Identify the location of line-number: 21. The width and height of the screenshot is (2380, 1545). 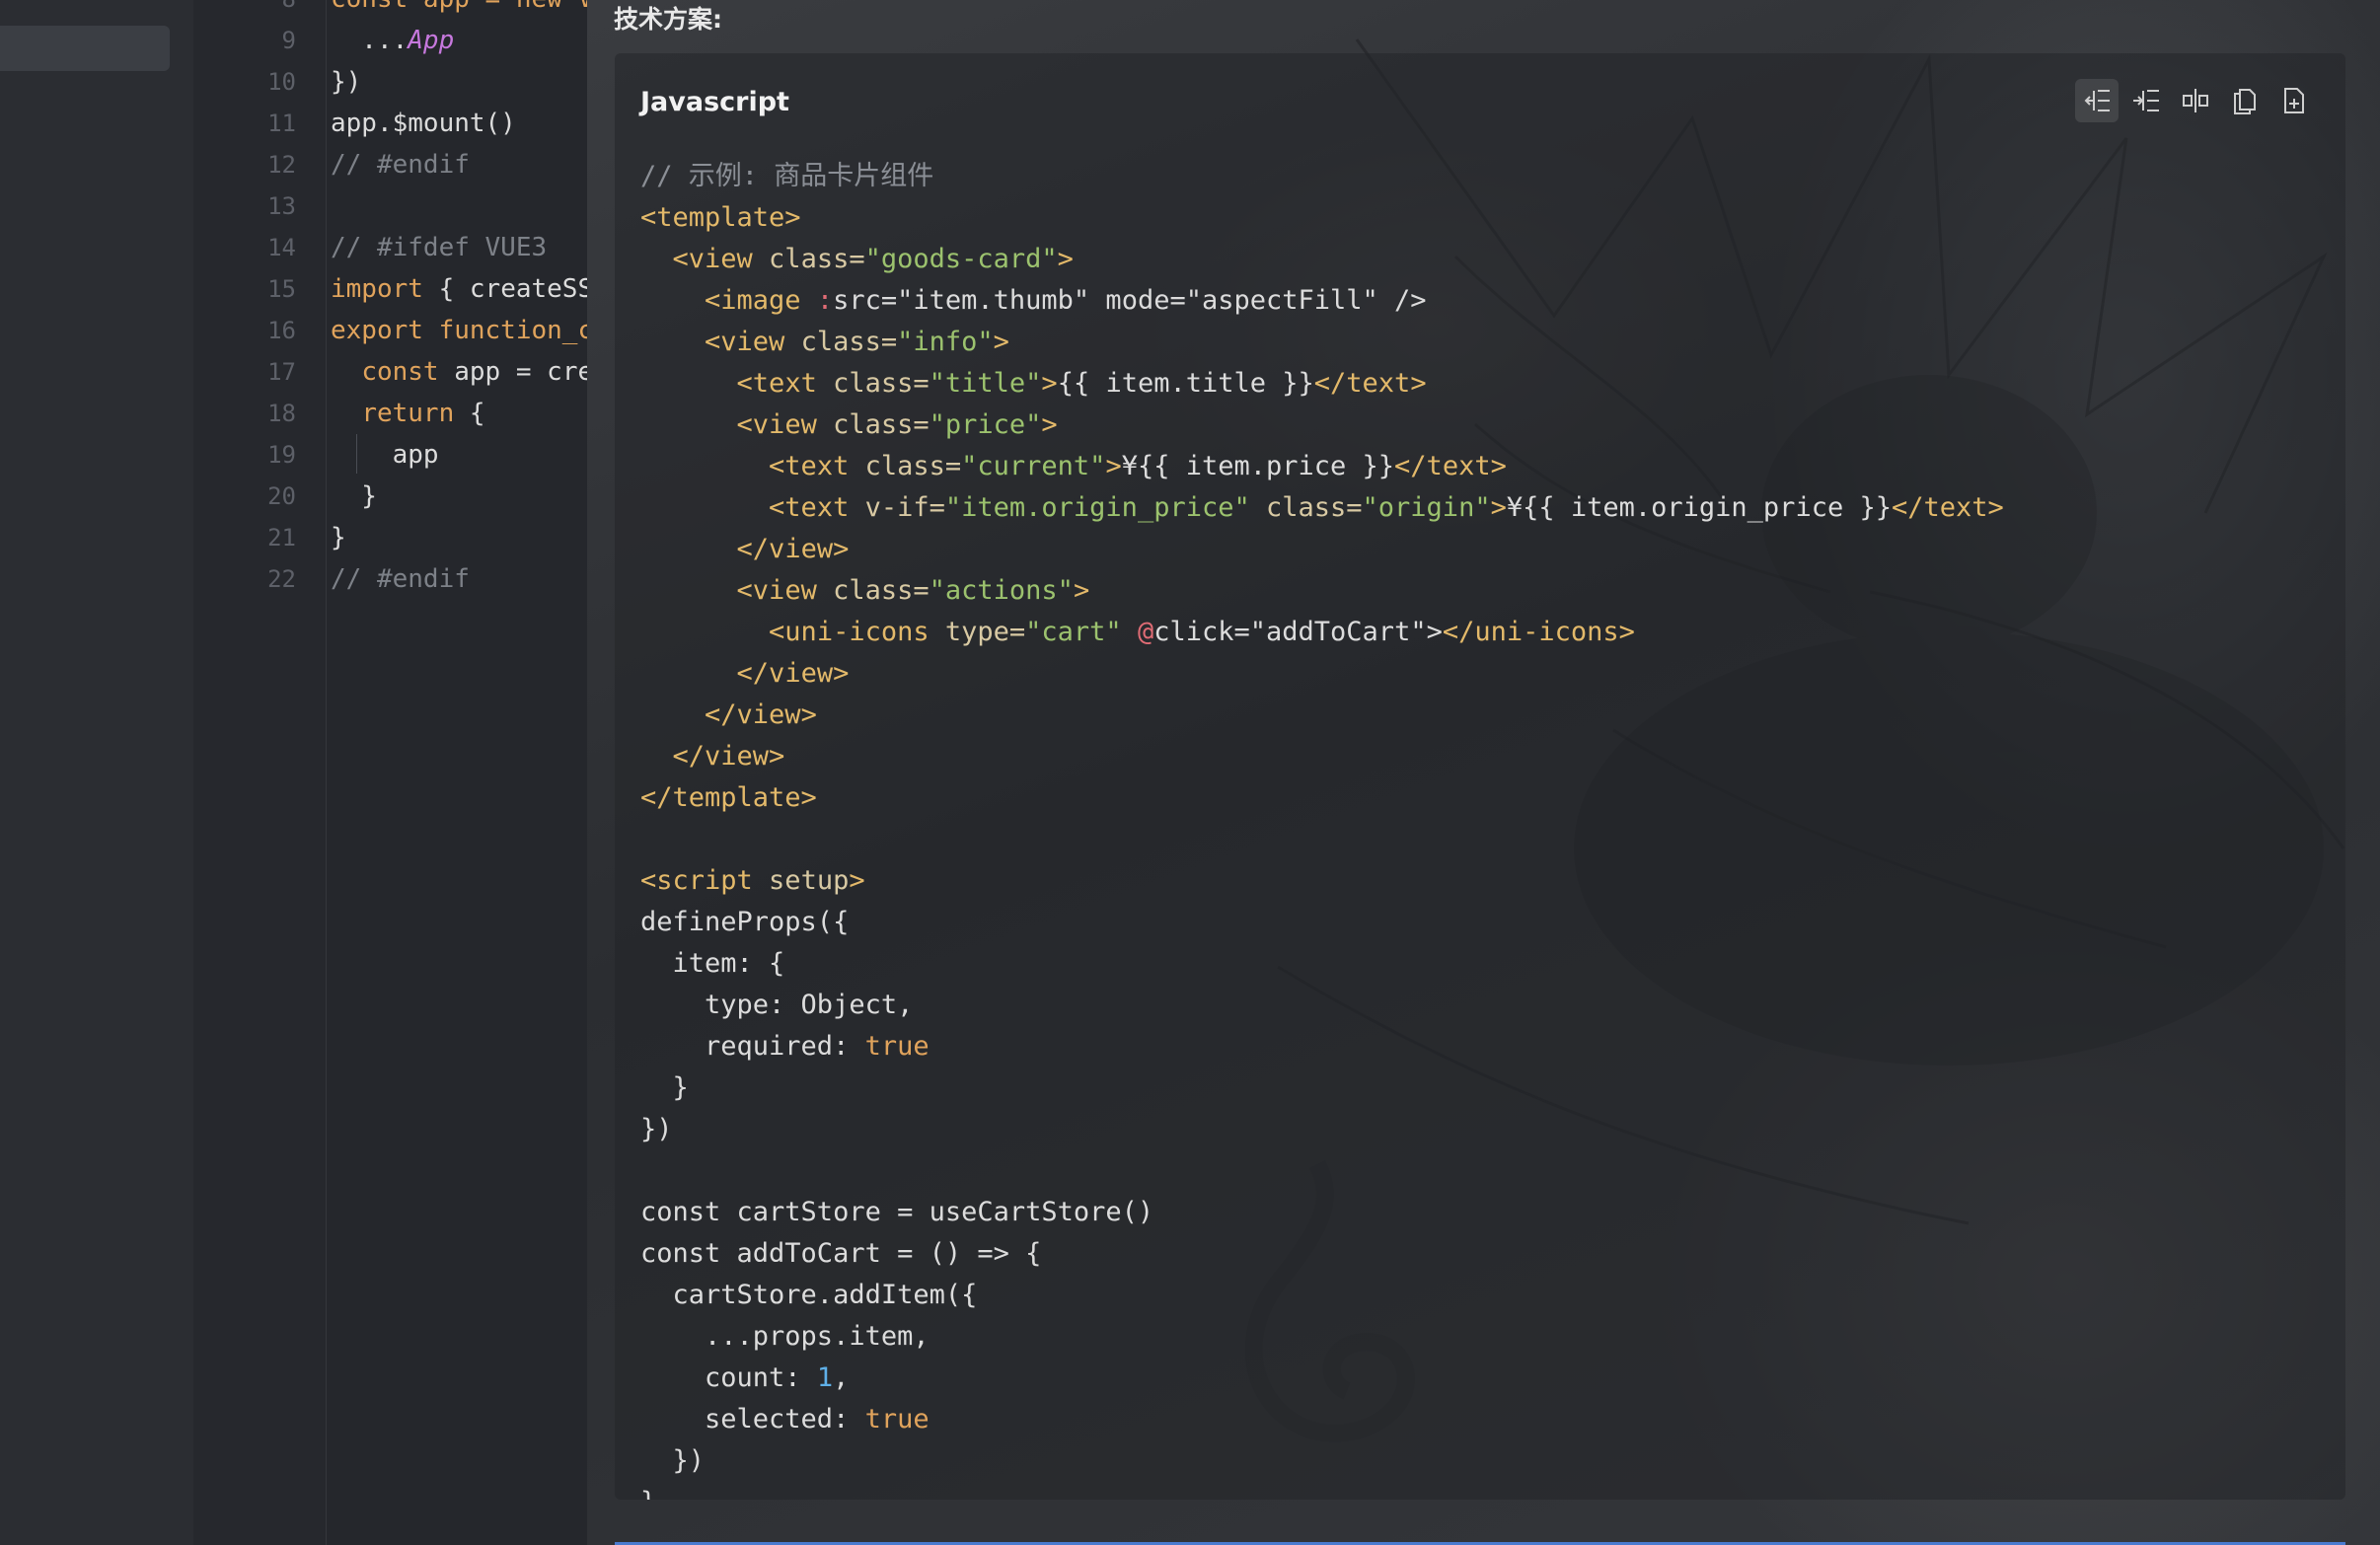
(281, 538).